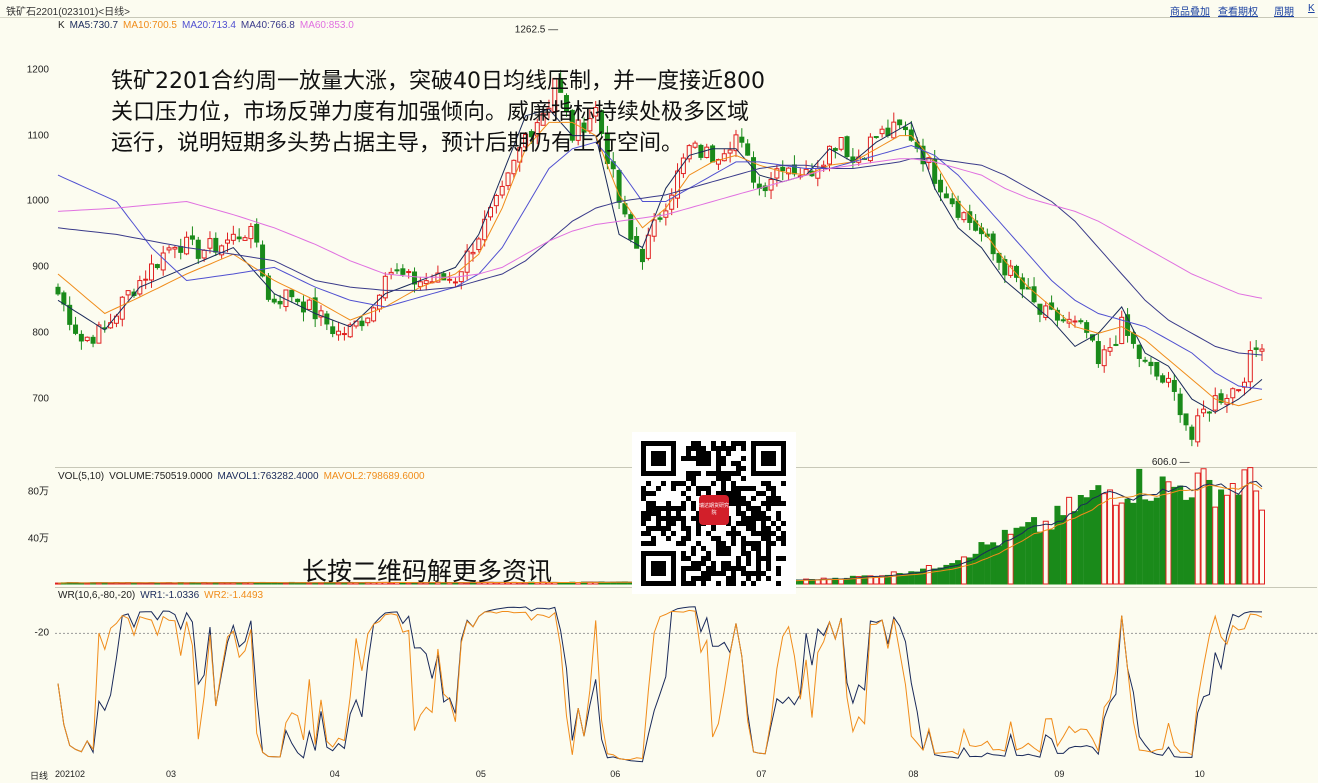  Describe the element at coordinates (430, 112) in the screenshot. I see `commentary-line-2: 关口压力位，市场反弹力度有加强倾向。威廉指标持续处极多区域` at that location.